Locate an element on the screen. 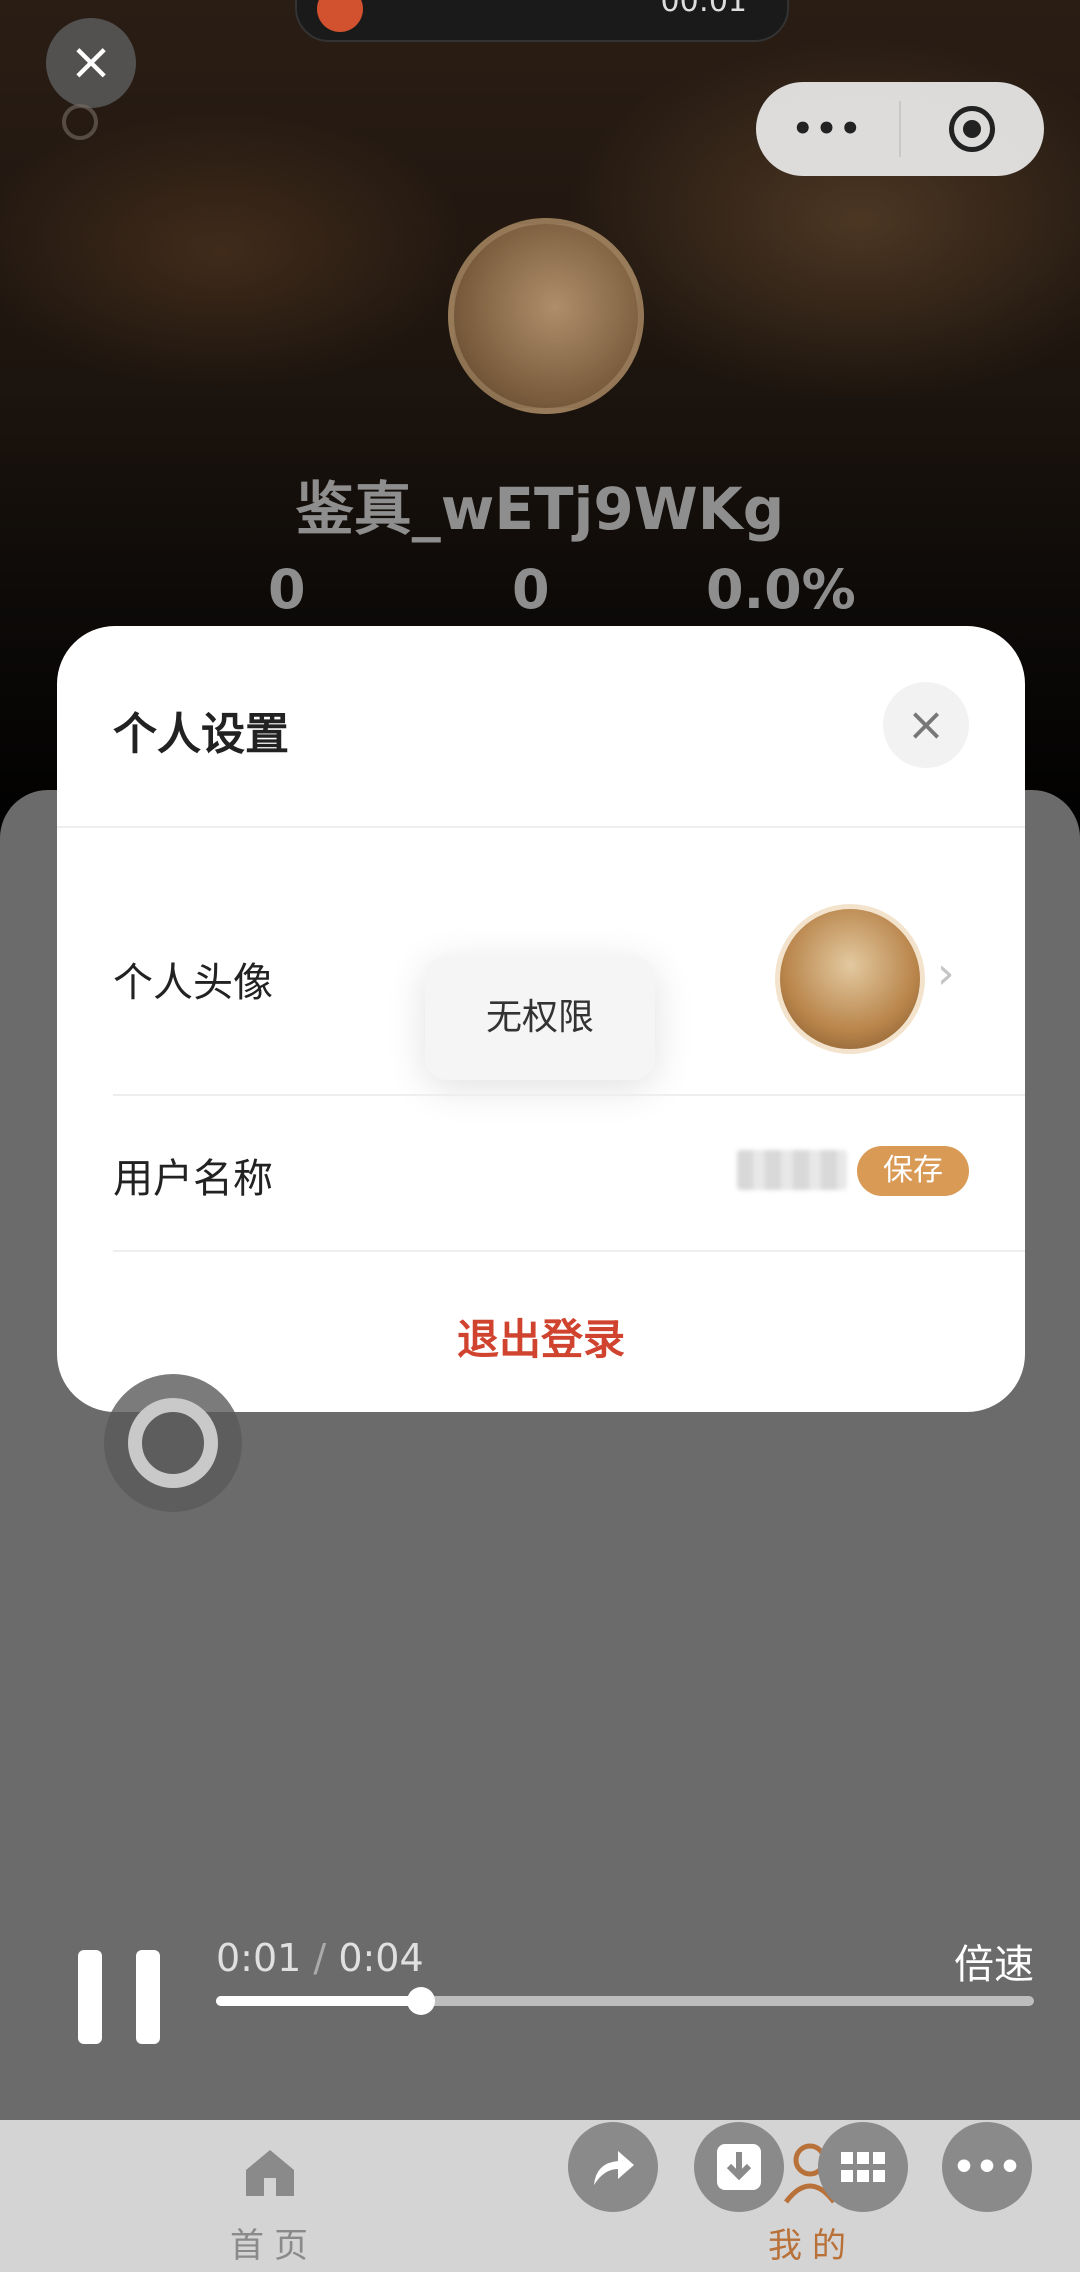 Image resolution: width=1080 pixels, height=2272 pixels. screen-recorder-pill: 00:01 is located at coordinates (542, 21).